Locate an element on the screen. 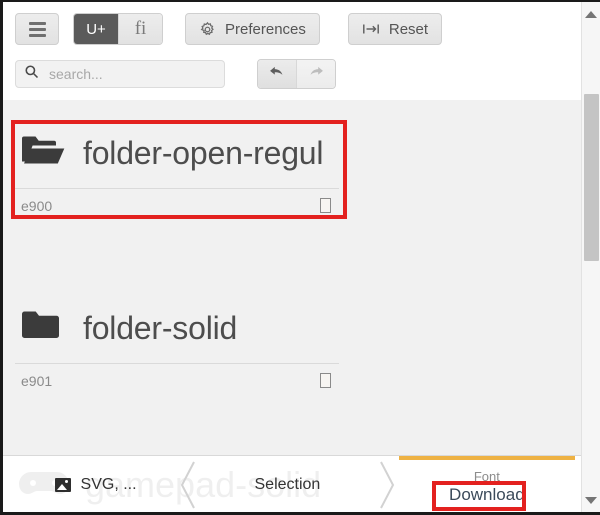 The width and height of the screenshot is (600, 515). icon-meta-row: e901 is located at coordinates (177, 380).